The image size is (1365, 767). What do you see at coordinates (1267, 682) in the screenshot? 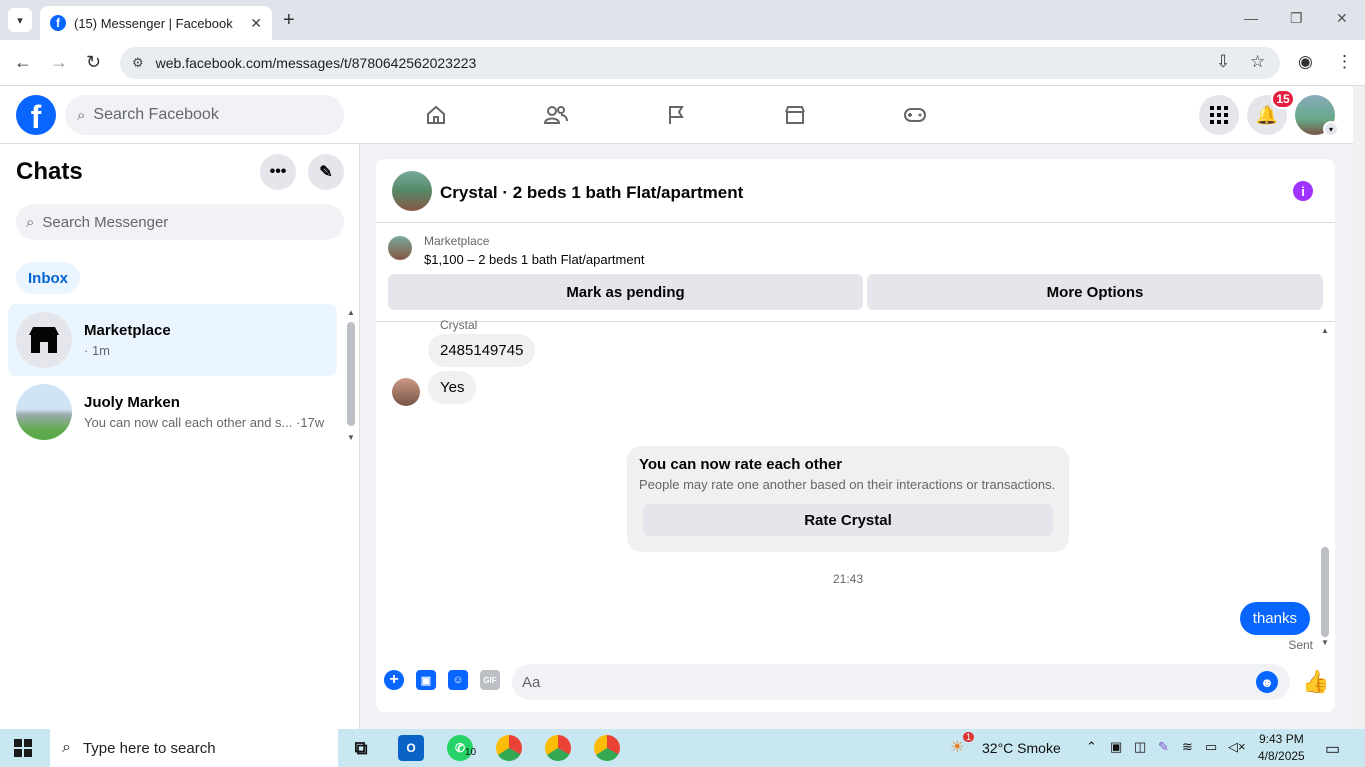
I see `emoji-icon: ☻` at bounding box center [1267, 682].